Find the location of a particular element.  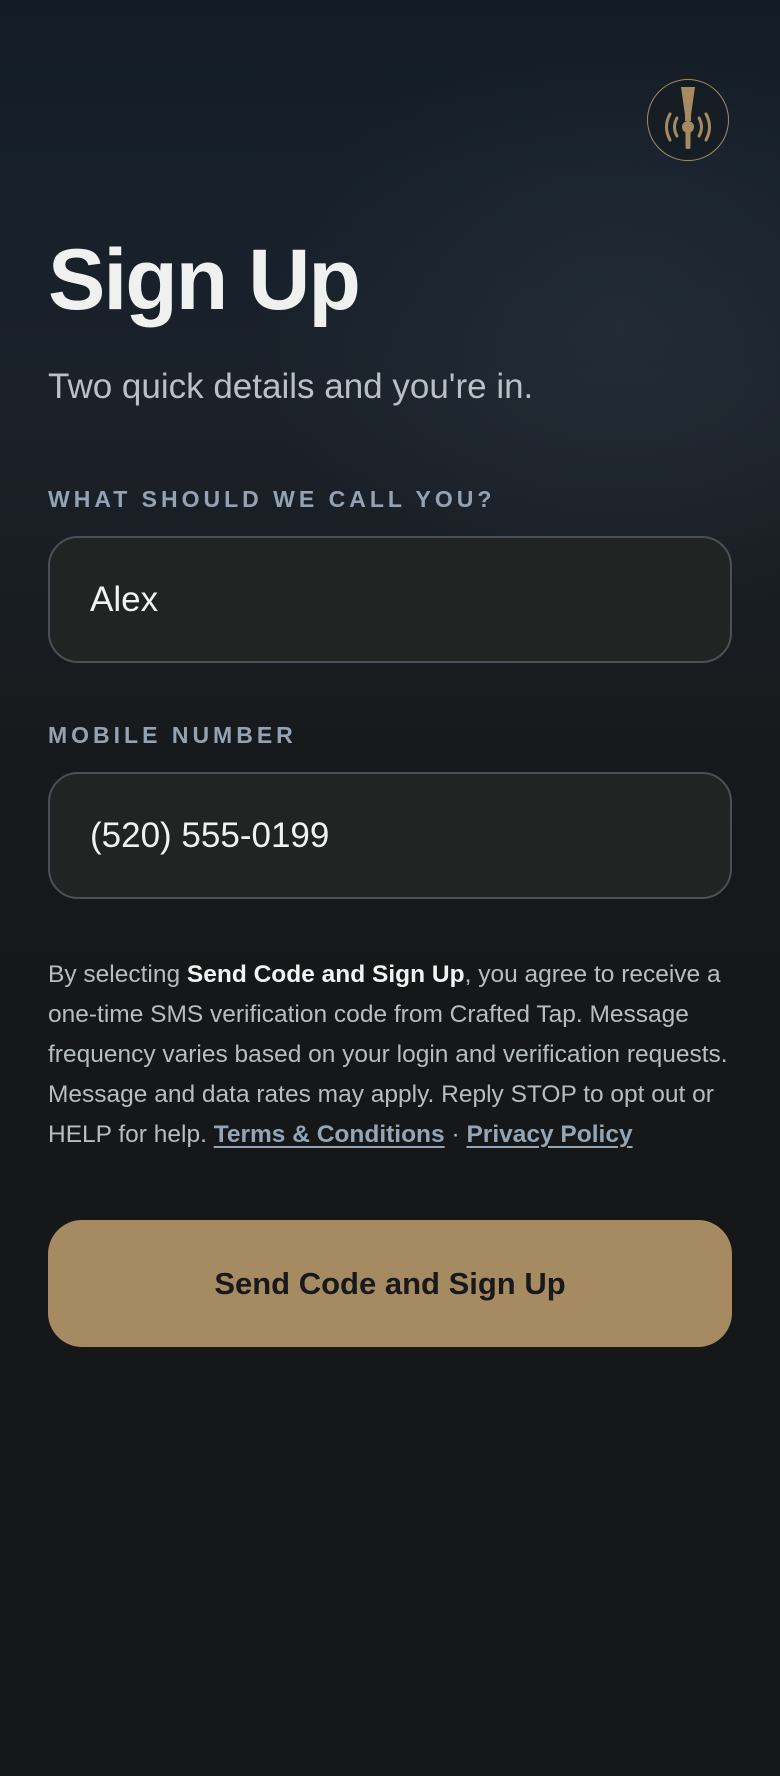

phone-input is located at coordinates (410, 835).